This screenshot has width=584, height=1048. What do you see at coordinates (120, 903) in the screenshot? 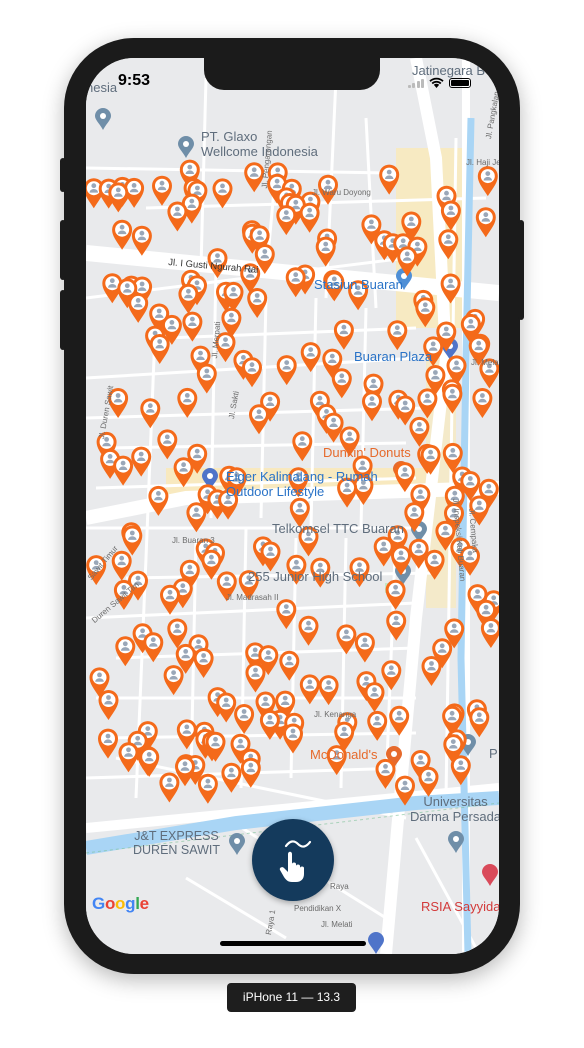
I see `google-logo: Google` at bounding box center [120, 903].